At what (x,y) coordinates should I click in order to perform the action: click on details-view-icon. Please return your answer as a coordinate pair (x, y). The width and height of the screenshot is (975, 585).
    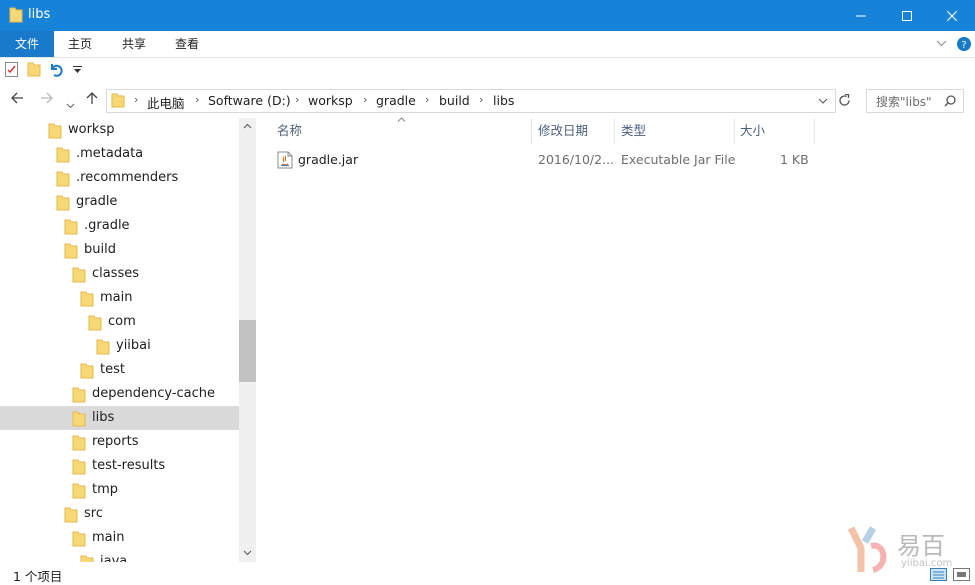
    Looking at the image, I should click on (938, 574).